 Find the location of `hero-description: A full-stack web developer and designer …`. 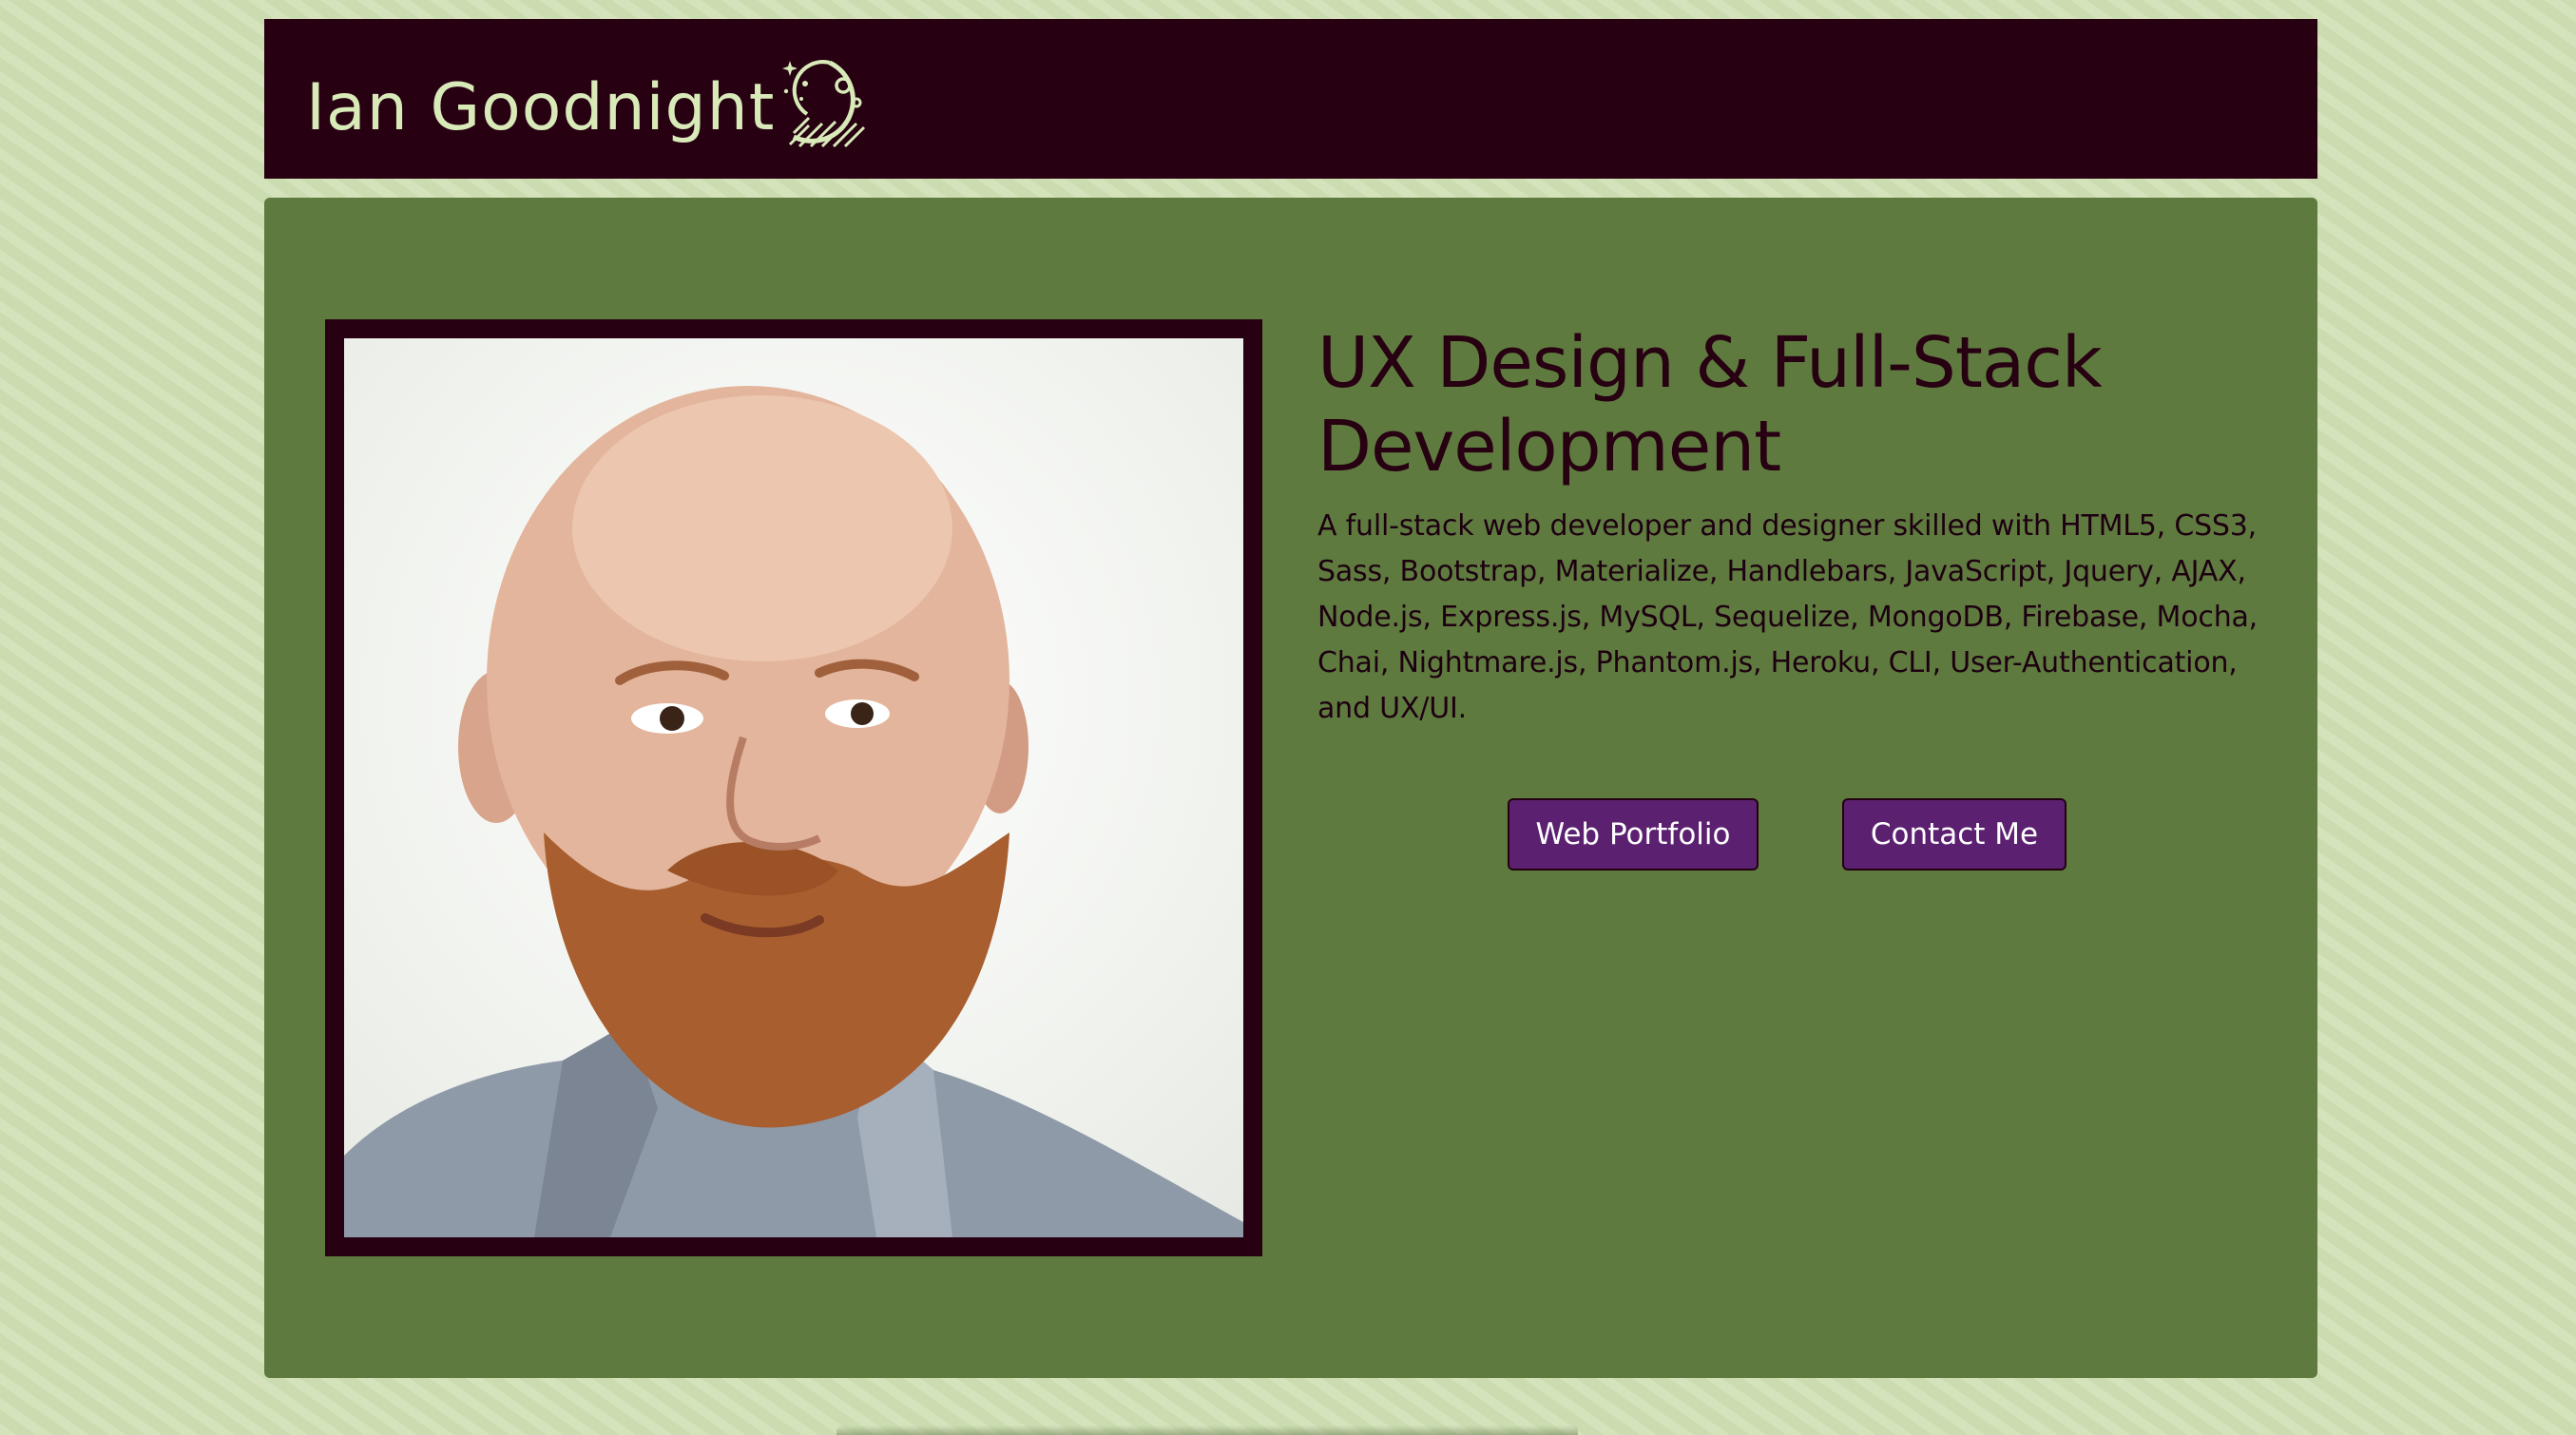

hero-description: A full-stack web developer and designer … is located at coordinates (1788, 617).